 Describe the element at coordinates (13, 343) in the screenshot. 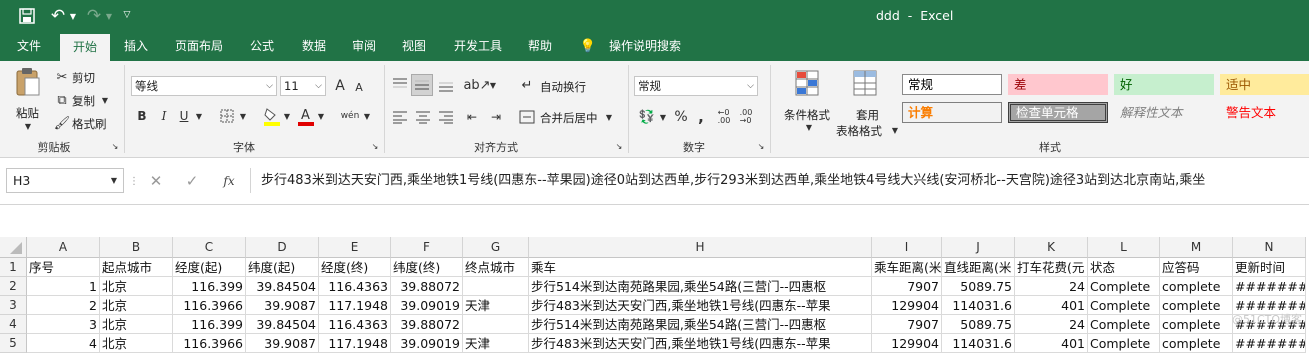

I see `row-header: 5` at that location.